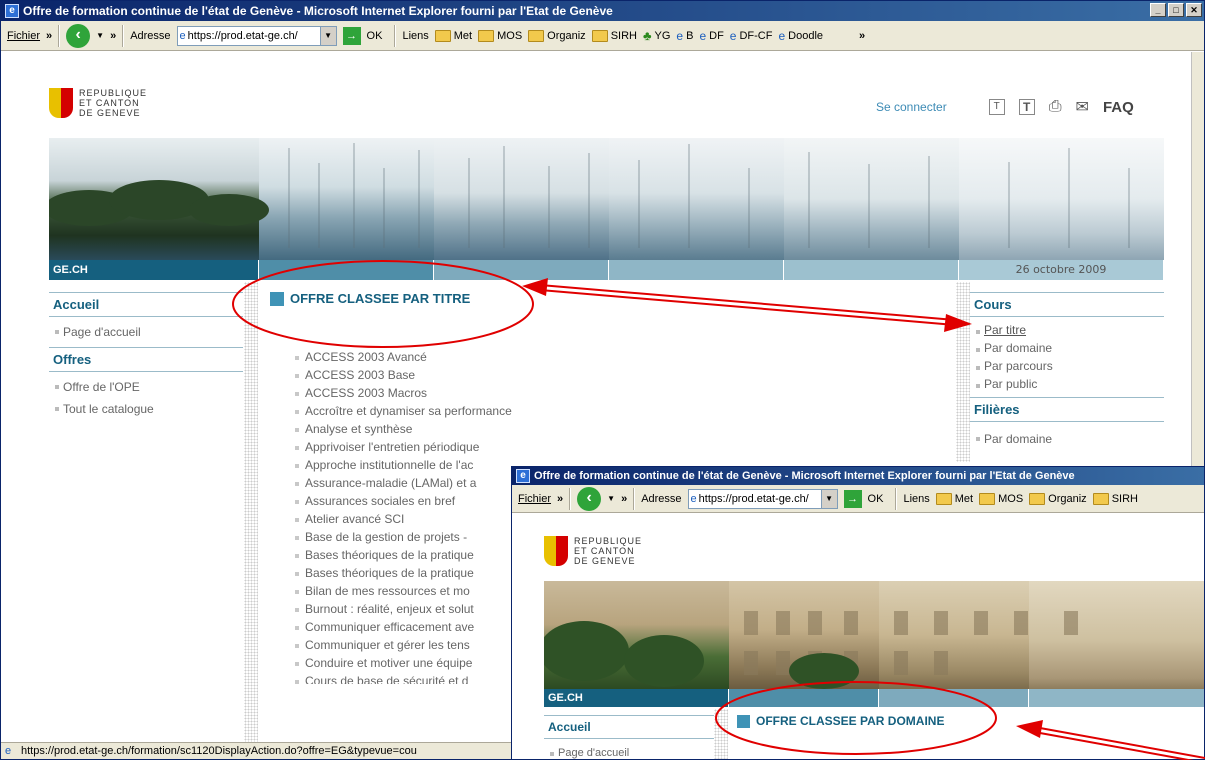 This screenshot has width=1205, height=760. I want to click on nav-item-catalogue: Tout le catalogue, so click(146, 409).